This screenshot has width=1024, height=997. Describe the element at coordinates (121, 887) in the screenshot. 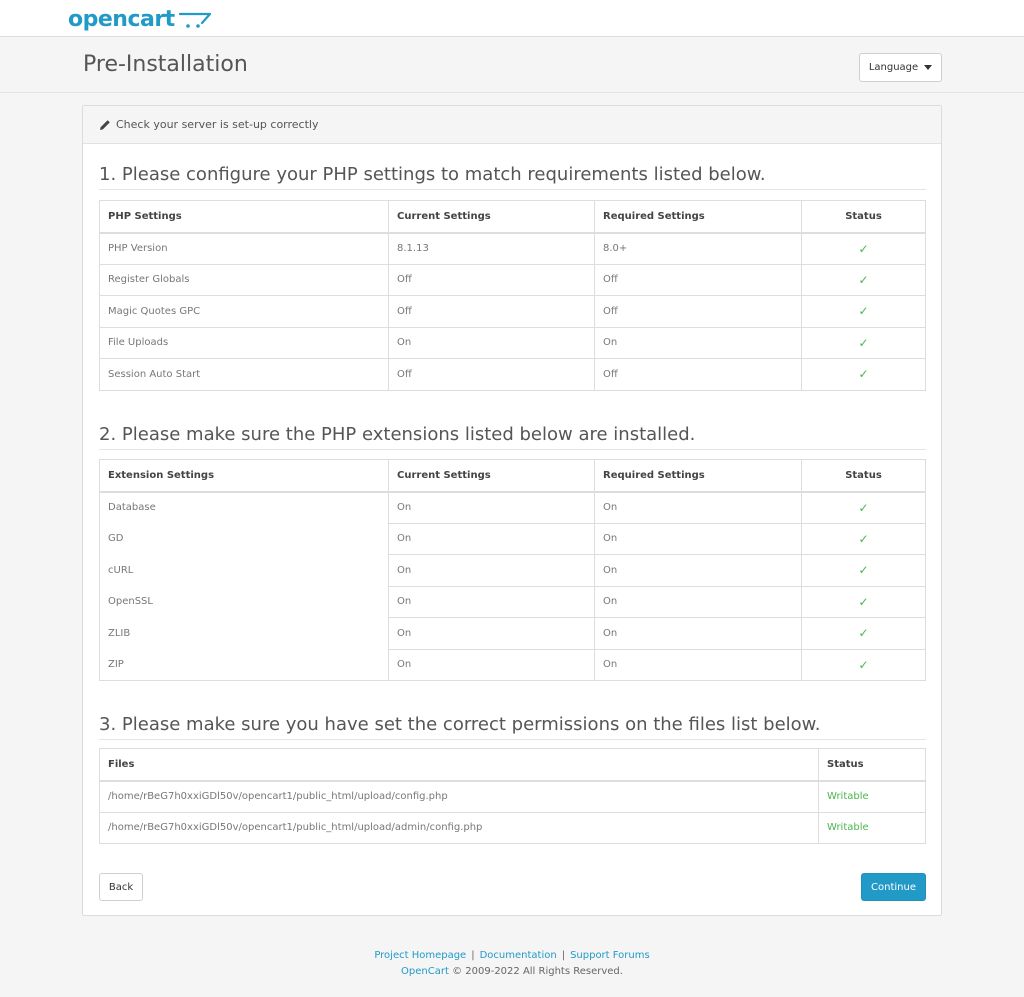

I see `back-button: Back` at that location.